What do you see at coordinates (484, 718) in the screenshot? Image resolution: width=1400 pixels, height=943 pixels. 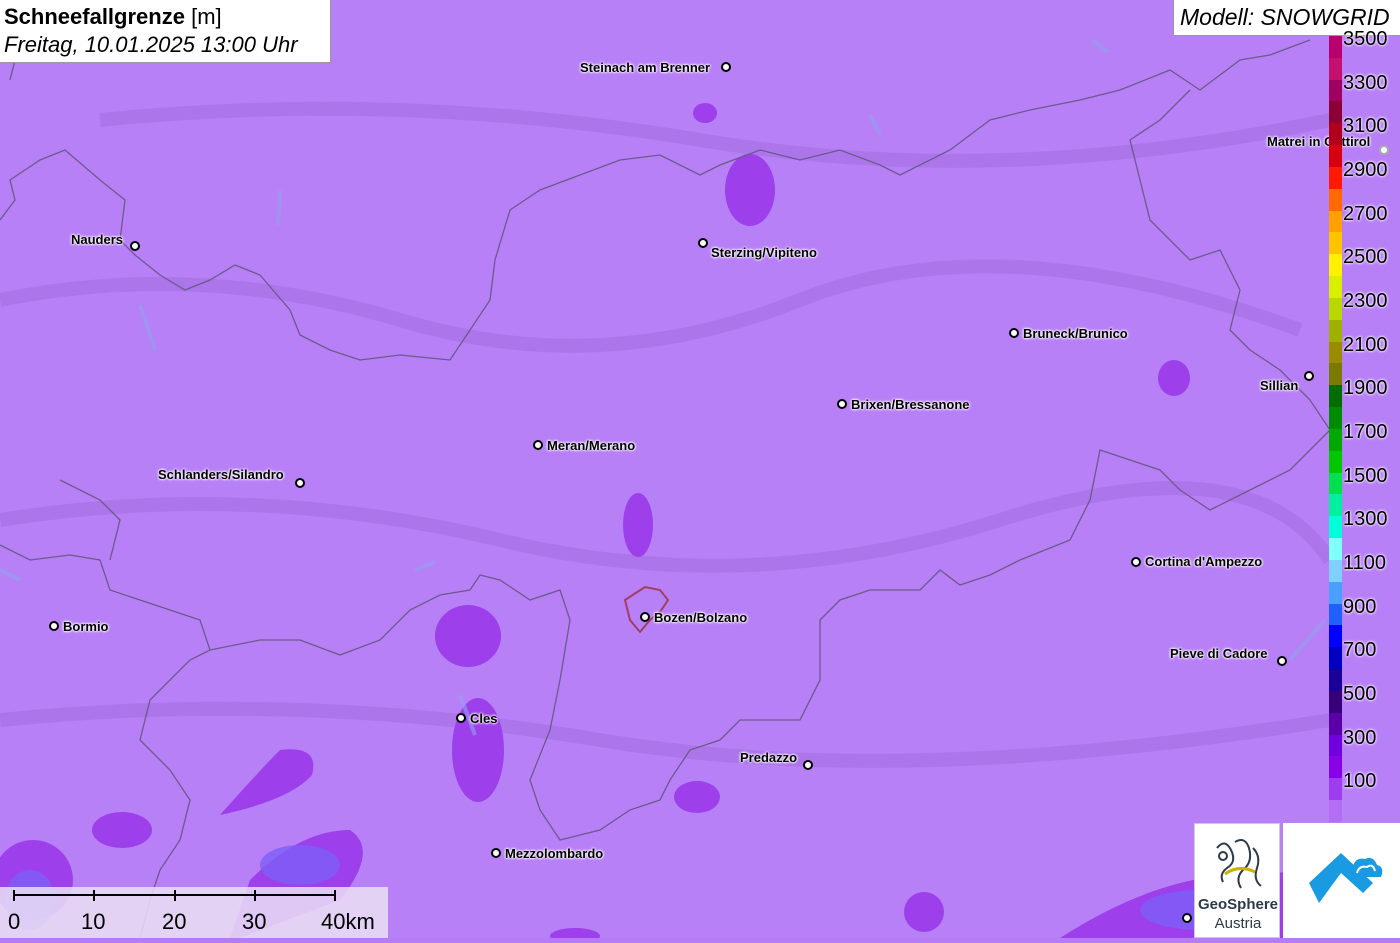 I see `city-label: Cles` at bounding box center [484, 718].